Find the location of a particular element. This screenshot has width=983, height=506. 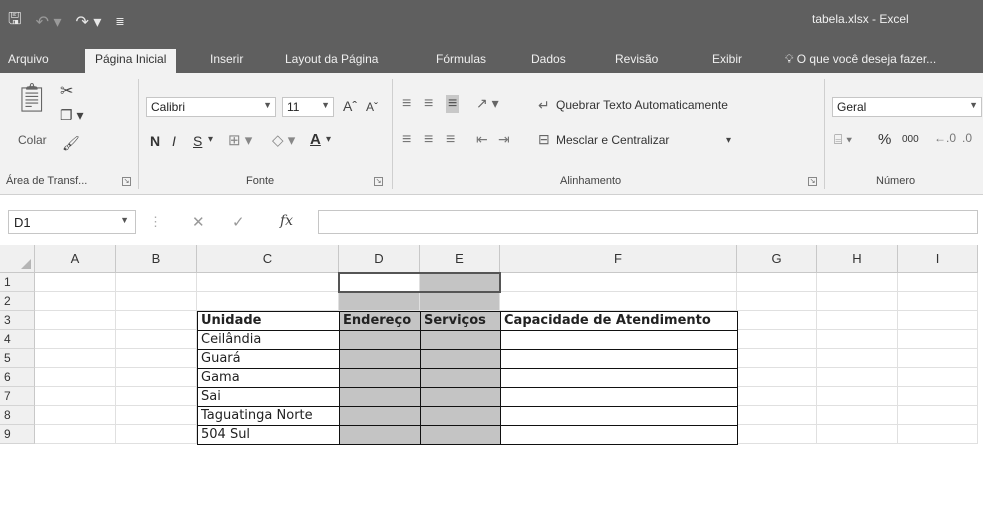

cell-a5 is located at coordinates (75, 358).